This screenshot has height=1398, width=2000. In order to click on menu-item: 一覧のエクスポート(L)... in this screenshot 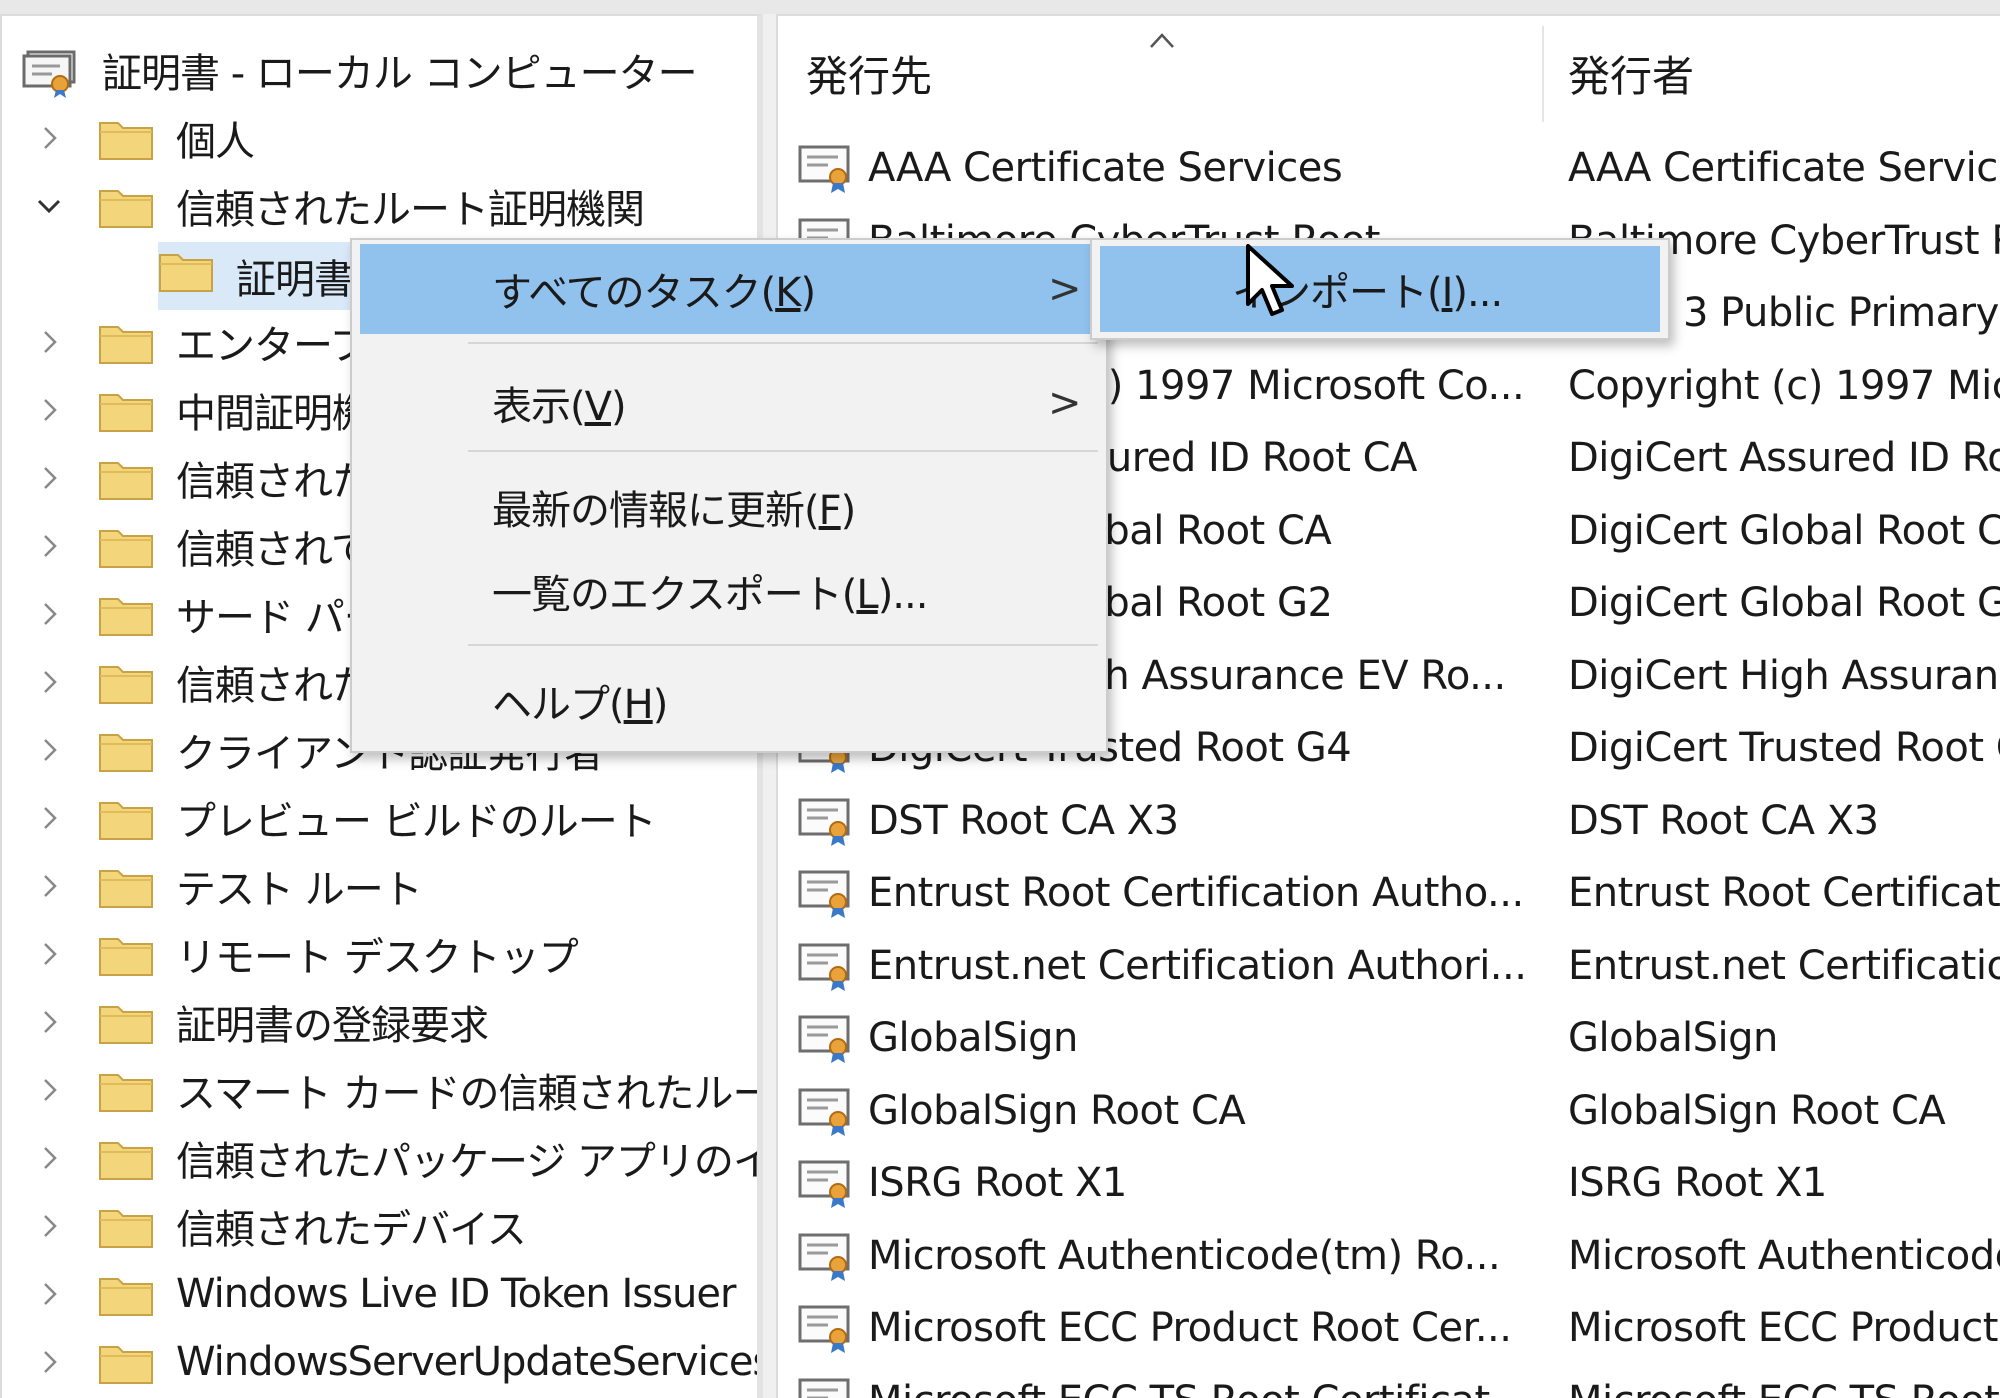, I will do `click(730, 591)`.